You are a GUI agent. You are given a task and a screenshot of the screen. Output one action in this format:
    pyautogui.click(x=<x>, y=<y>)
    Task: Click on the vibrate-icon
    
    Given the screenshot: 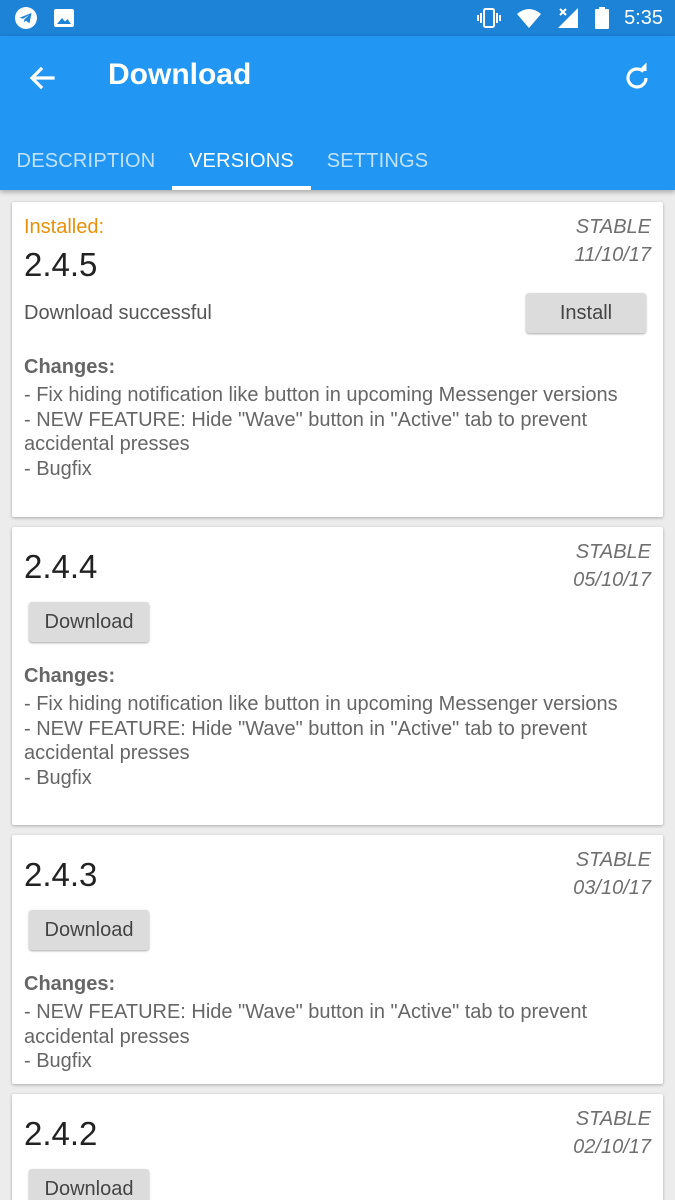 What is the action you would take?
    pyautogui.click(x=489, y=18)
    